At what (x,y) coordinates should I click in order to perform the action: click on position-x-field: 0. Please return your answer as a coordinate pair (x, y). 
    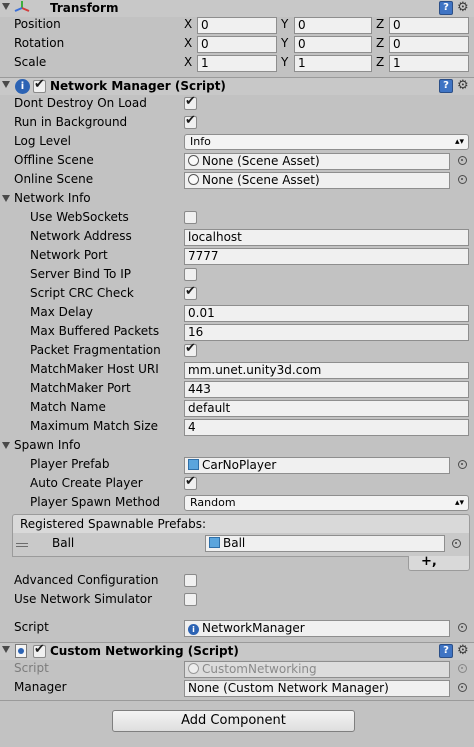
    Looking at the image, I should click on (237, 25).